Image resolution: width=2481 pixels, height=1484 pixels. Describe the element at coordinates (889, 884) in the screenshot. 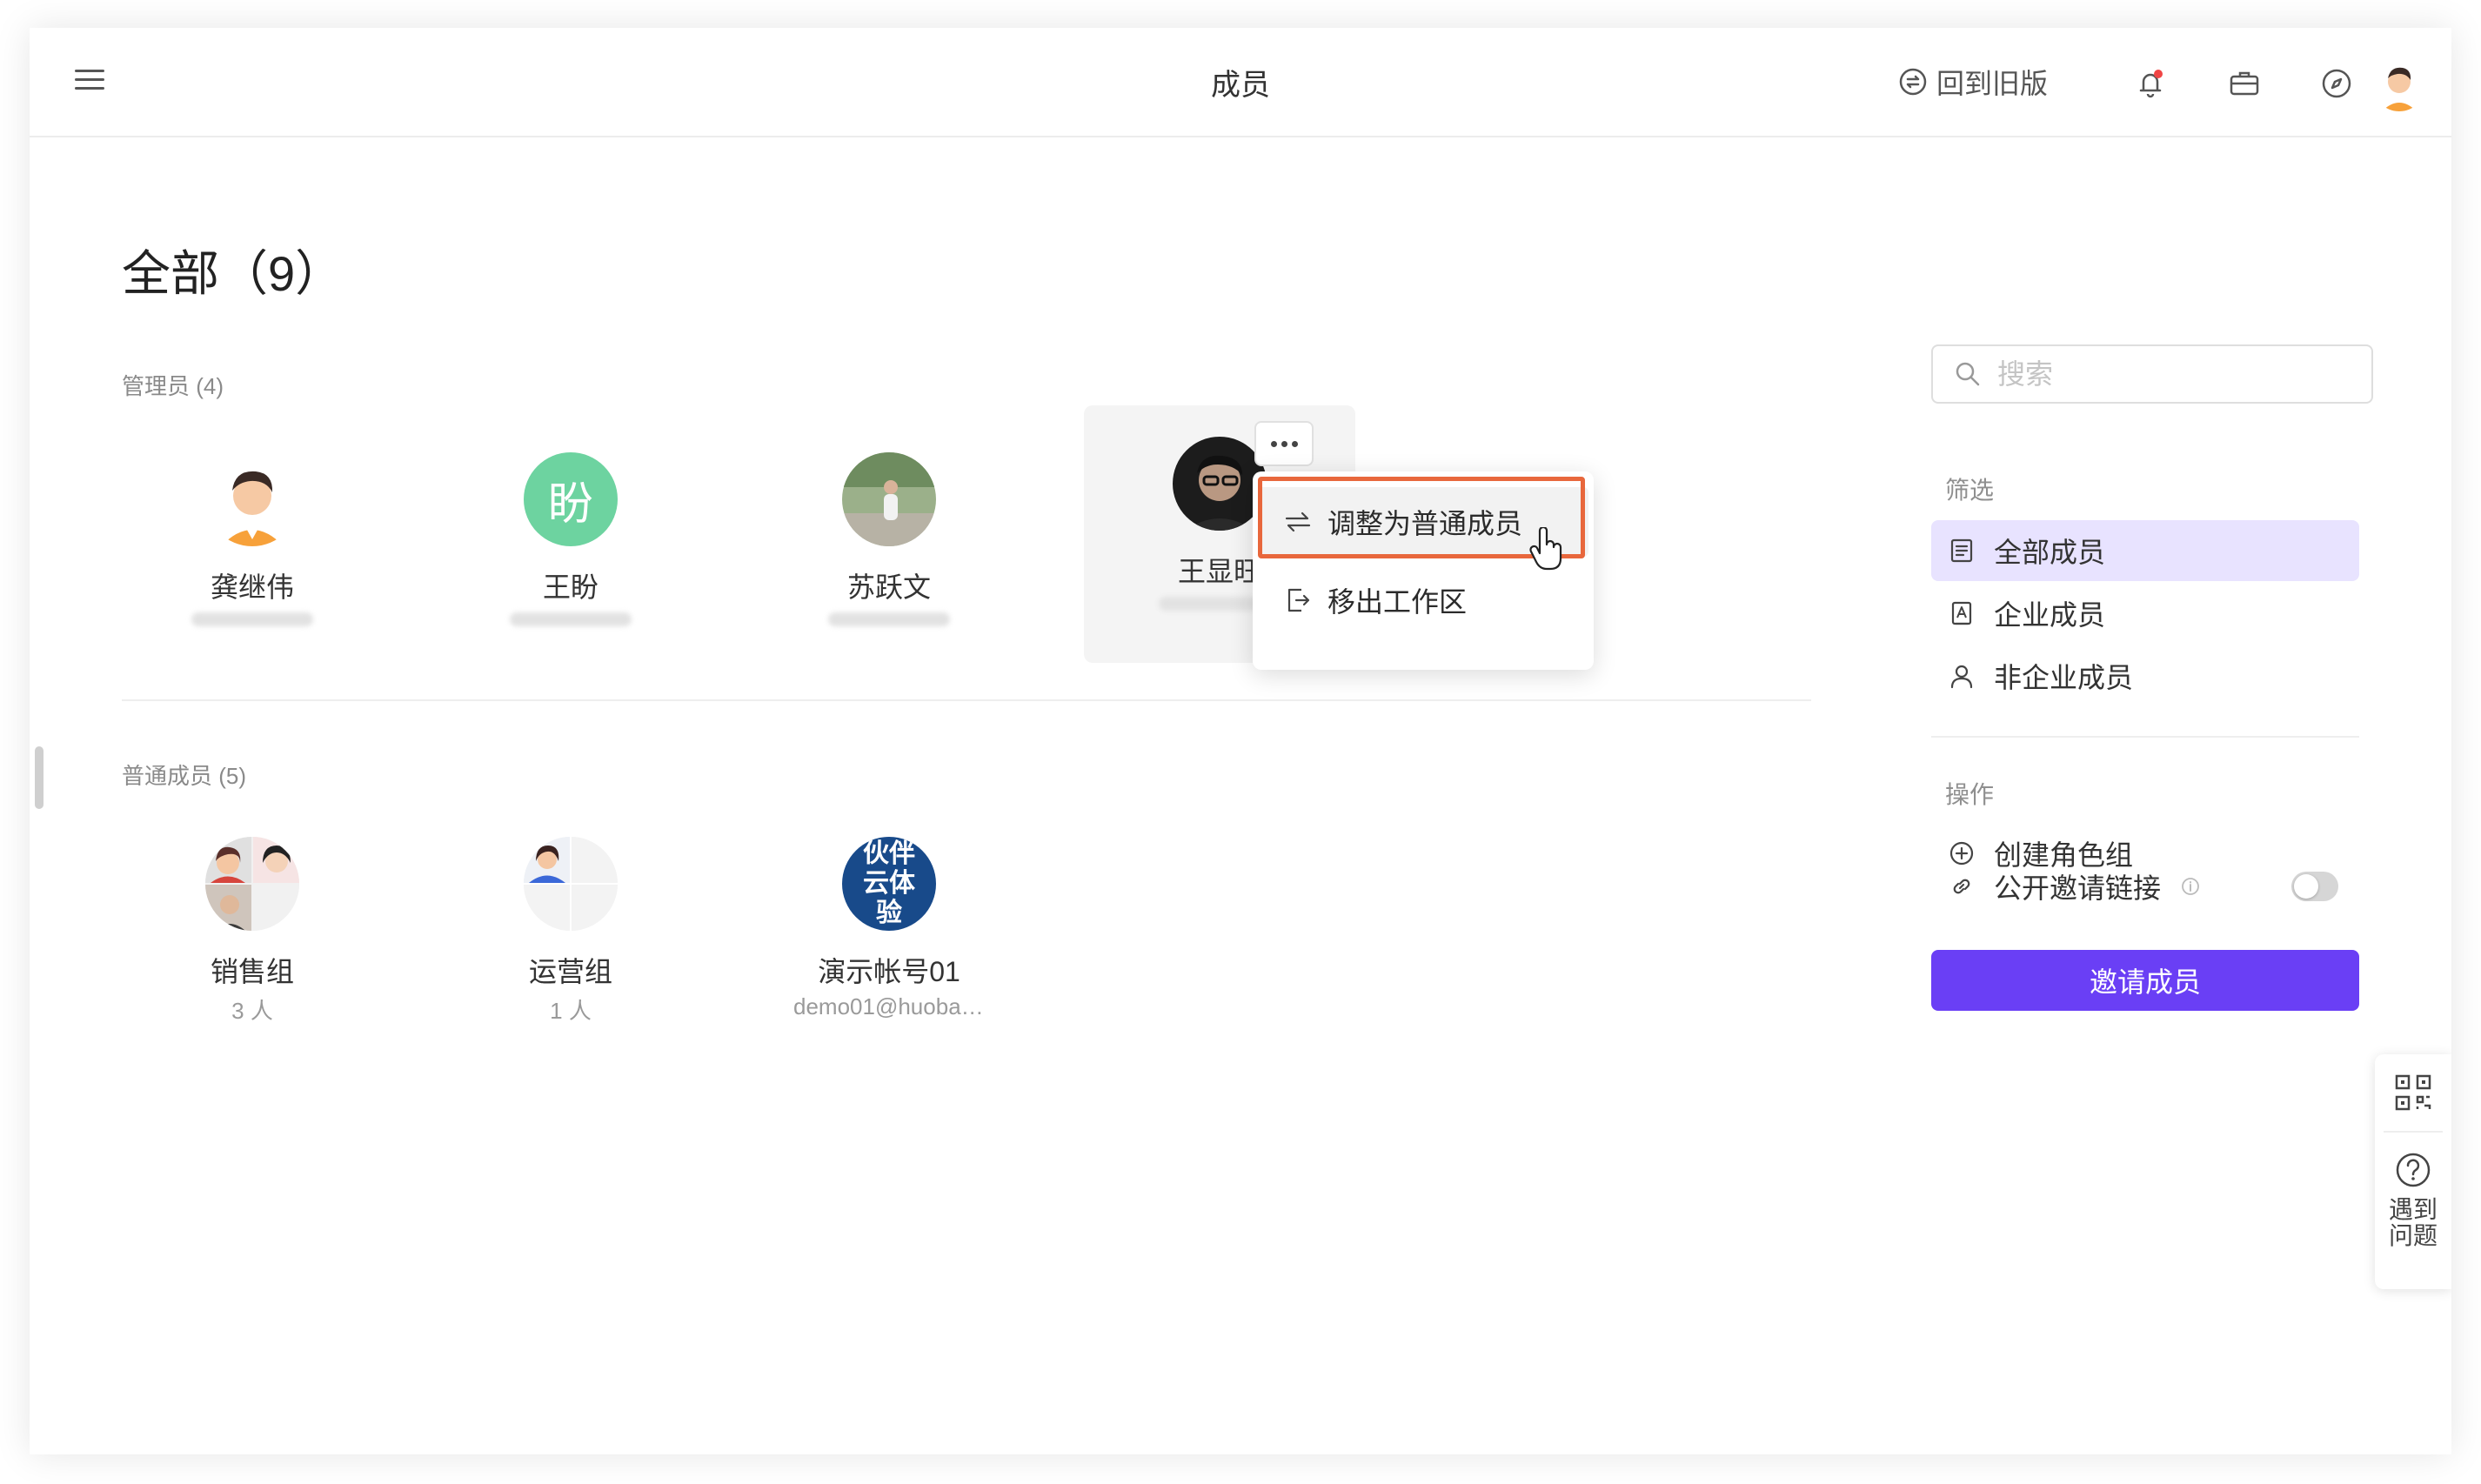

I see `member-avatar: 伙伴云体验` at that location.